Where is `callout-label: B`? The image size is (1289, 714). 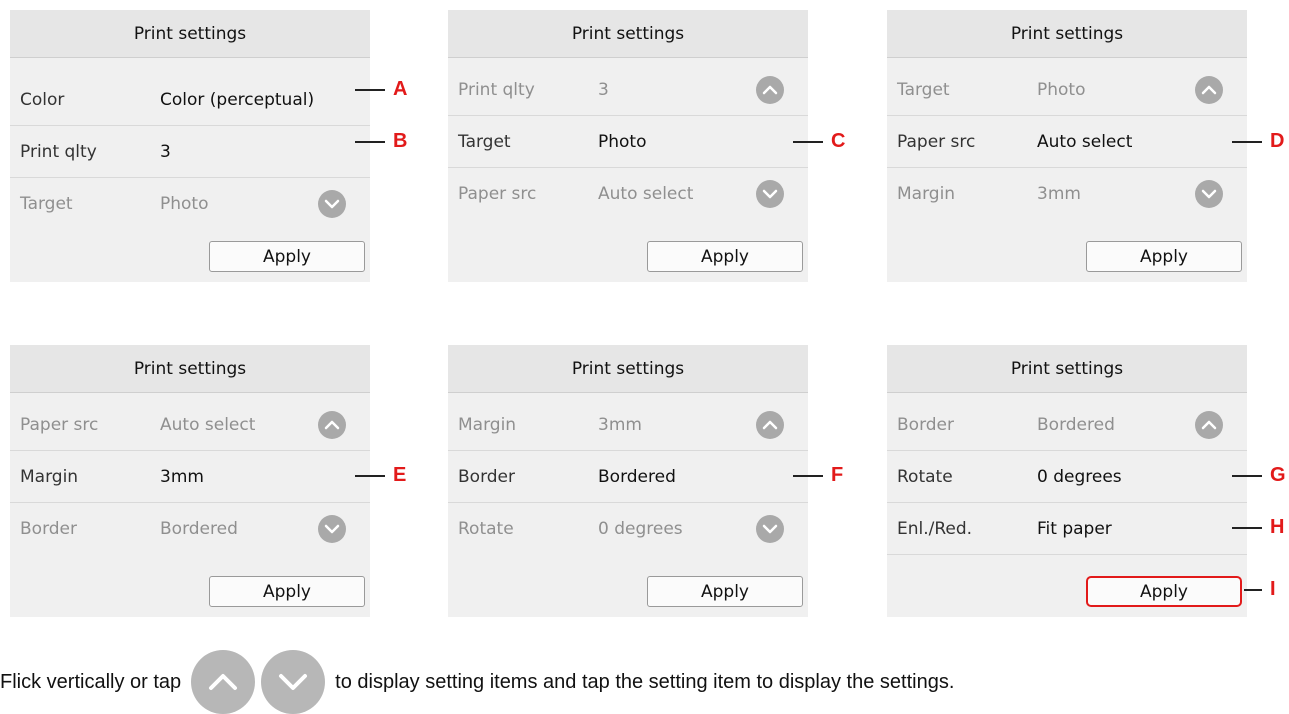 callout-label: B is located at coordinates (400, 141).